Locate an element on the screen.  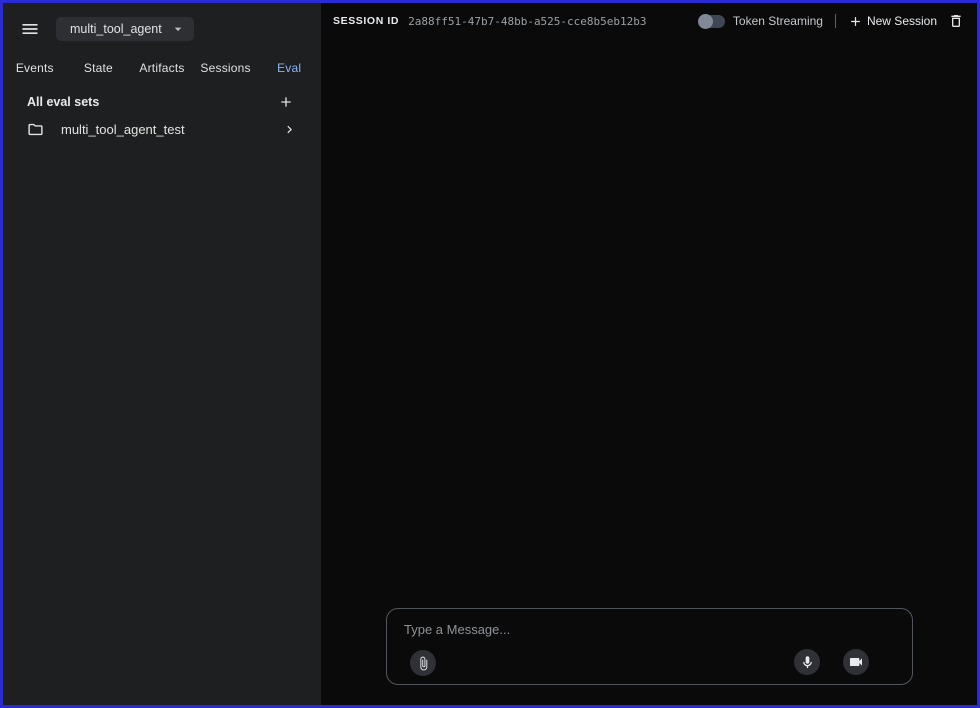
session-id-value: 2a88ff51-47b7-48bb-a525-cce8b5eb12b3 is located at coordinates (527, 21).